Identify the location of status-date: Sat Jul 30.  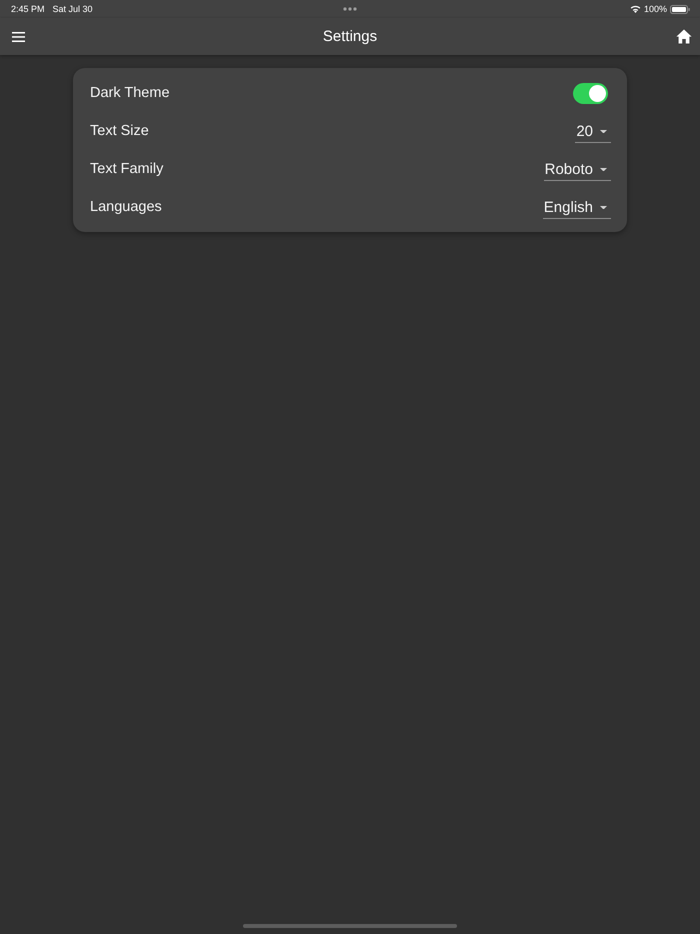
(72, 9).